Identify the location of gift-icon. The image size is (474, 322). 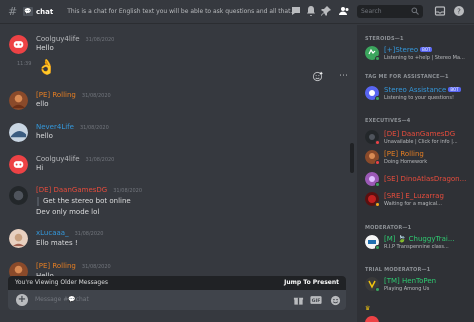
(298, 300).